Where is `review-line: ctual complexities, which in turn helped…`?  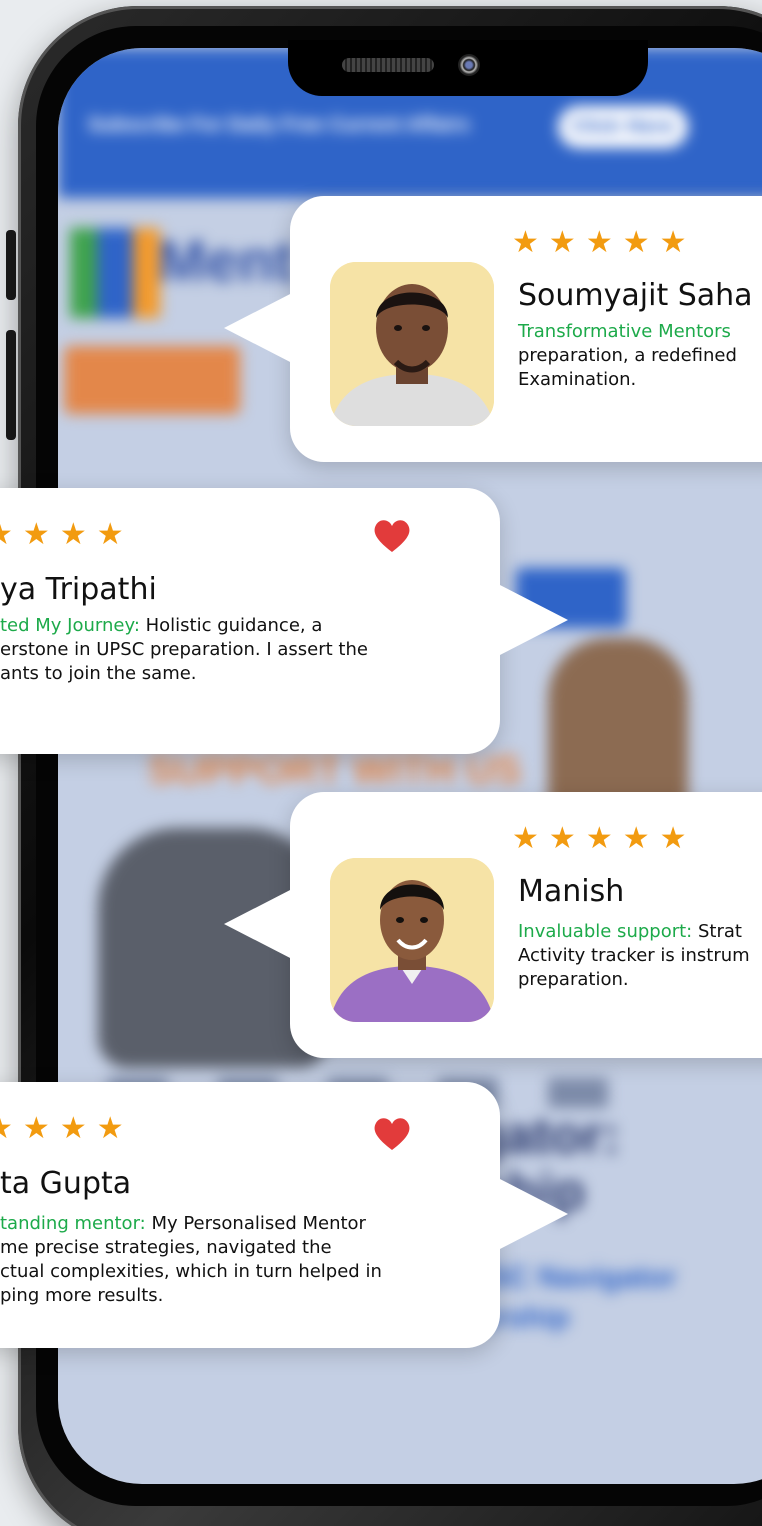 review-line: ctual complexities, which in turn helped… is located at coordinates (191, 1271).